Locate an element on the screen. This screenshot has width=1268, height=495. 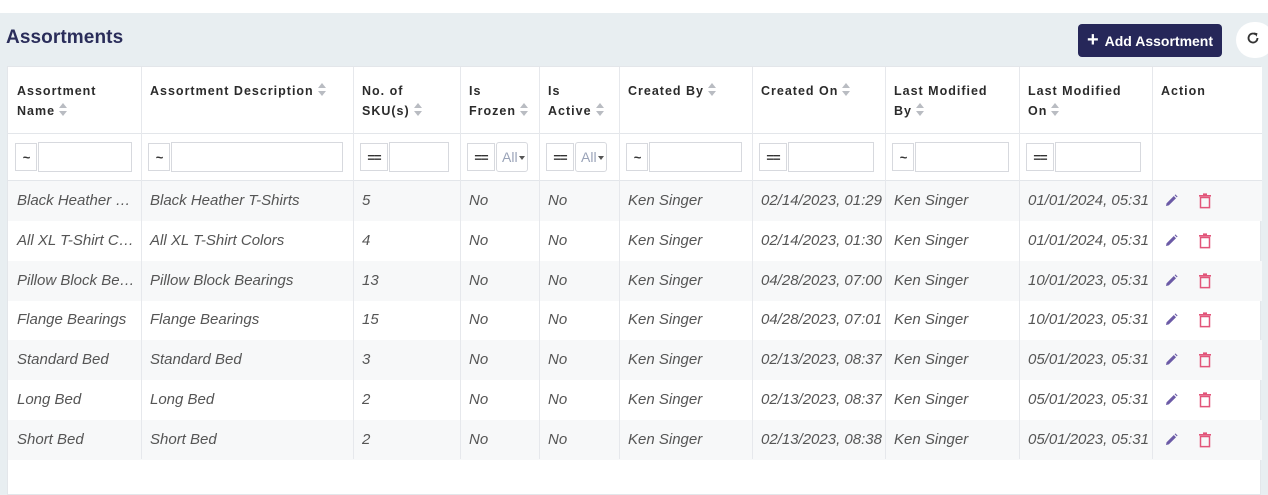
grid-filter-row: ~ ~ == == All == All ~ == ~ == is located at coordinates (635, 157).